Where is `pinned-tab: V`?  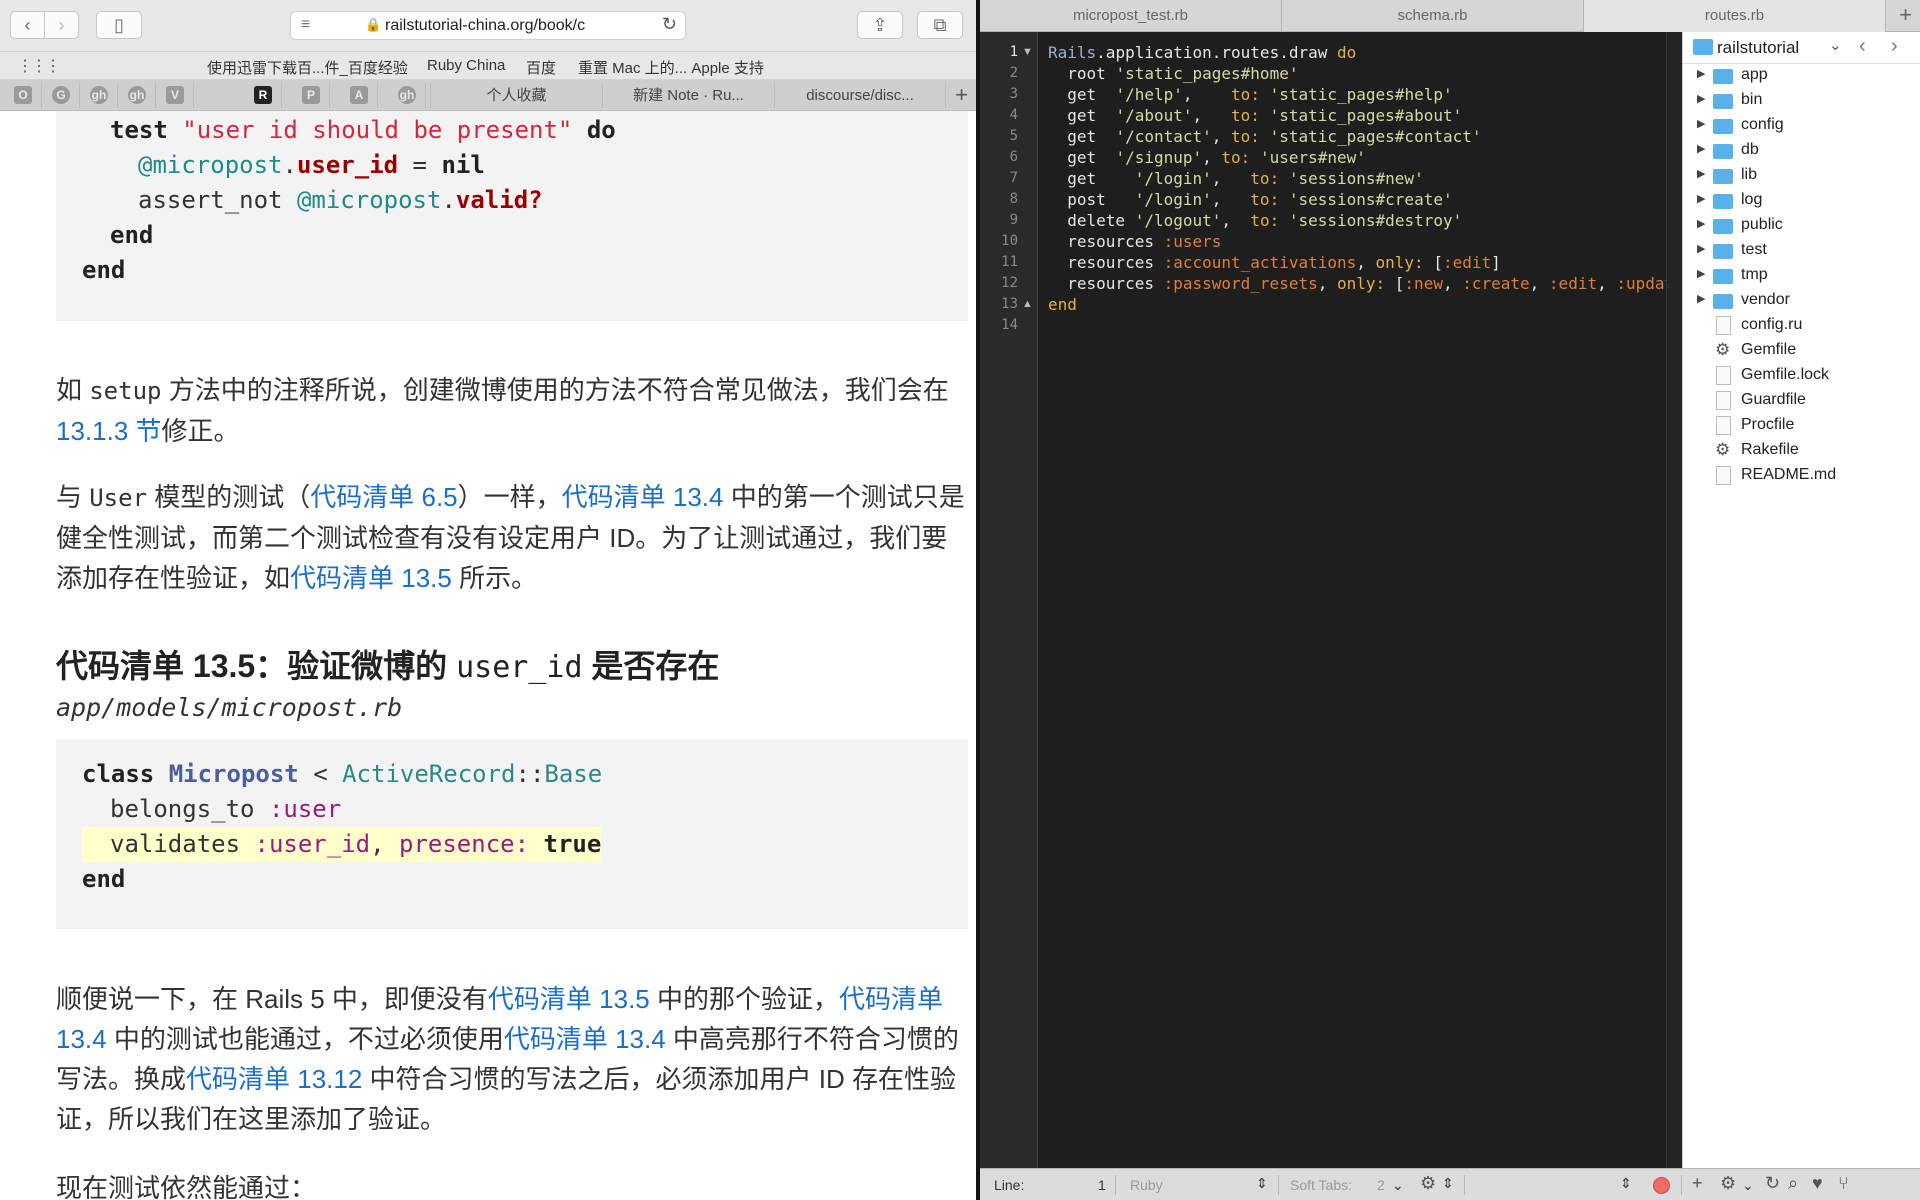
pinned-tab: V is located at coordinates (175, 95).